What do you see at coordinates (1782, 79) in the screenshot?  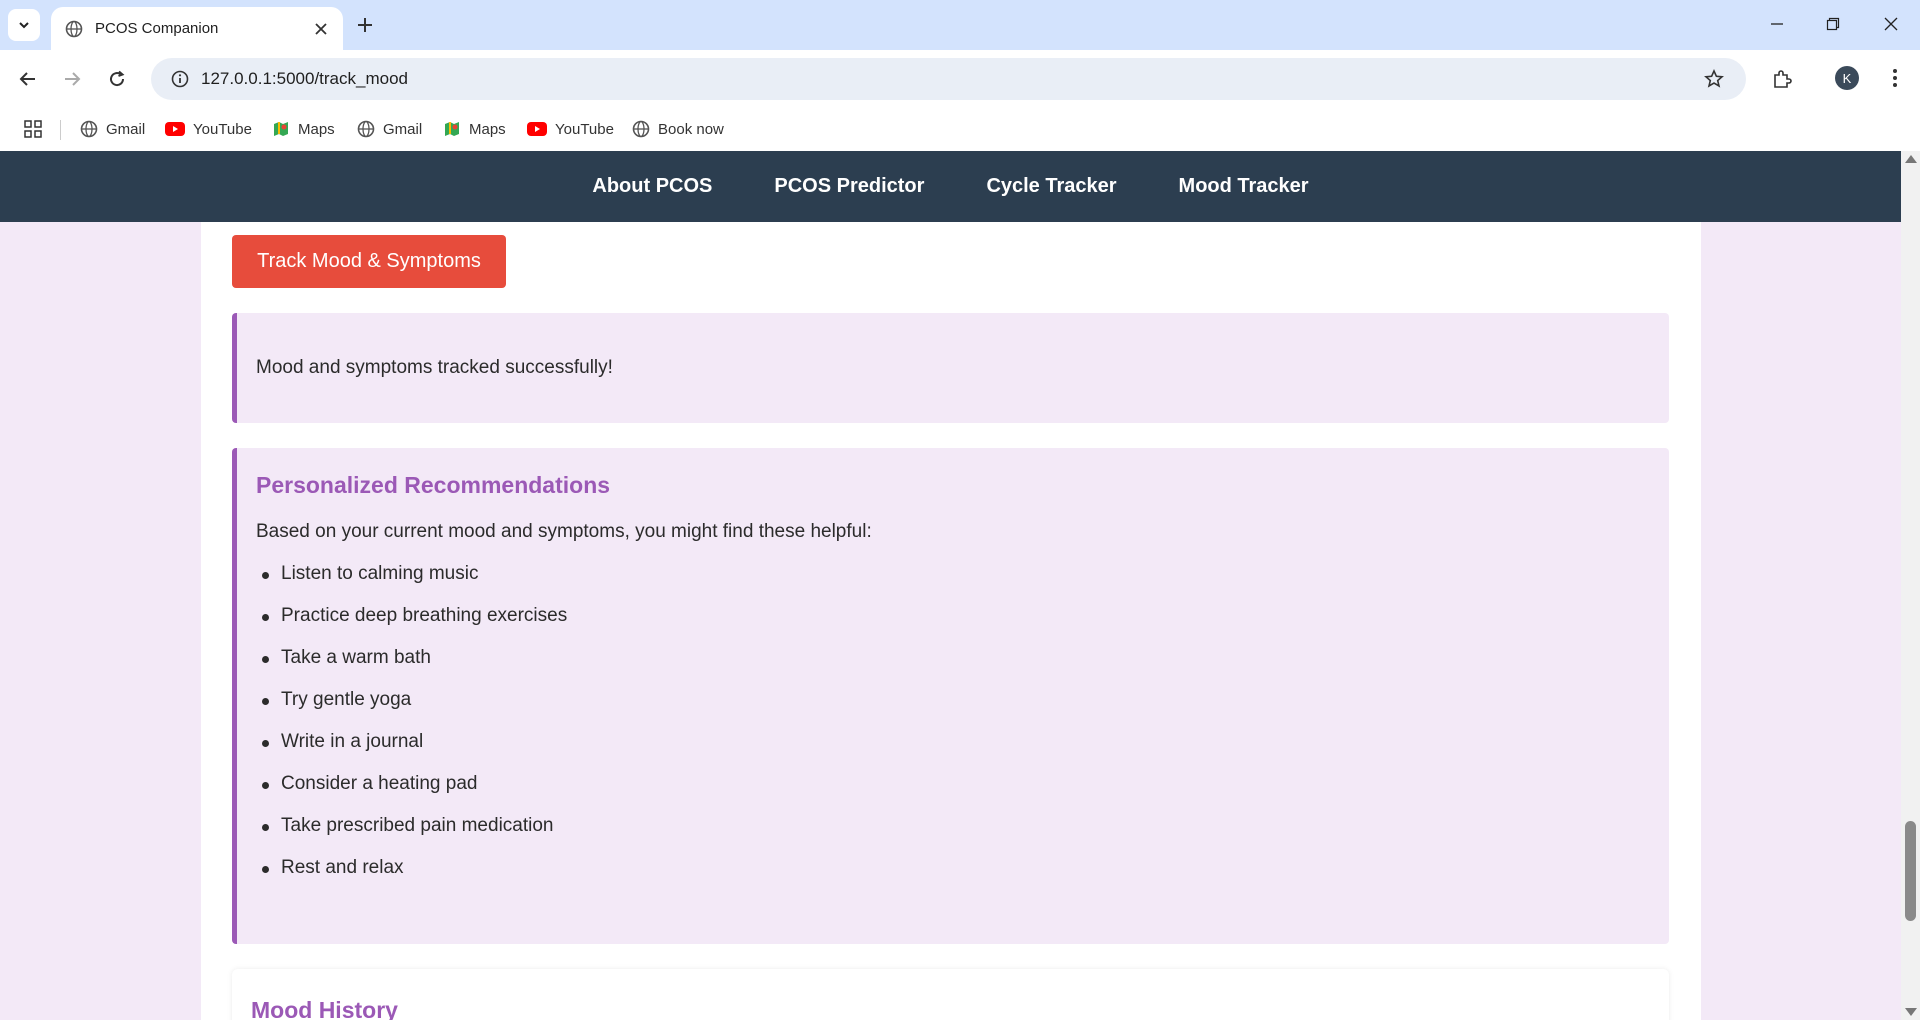 I see `extensions-icon` at bounding box center [1782, 79].